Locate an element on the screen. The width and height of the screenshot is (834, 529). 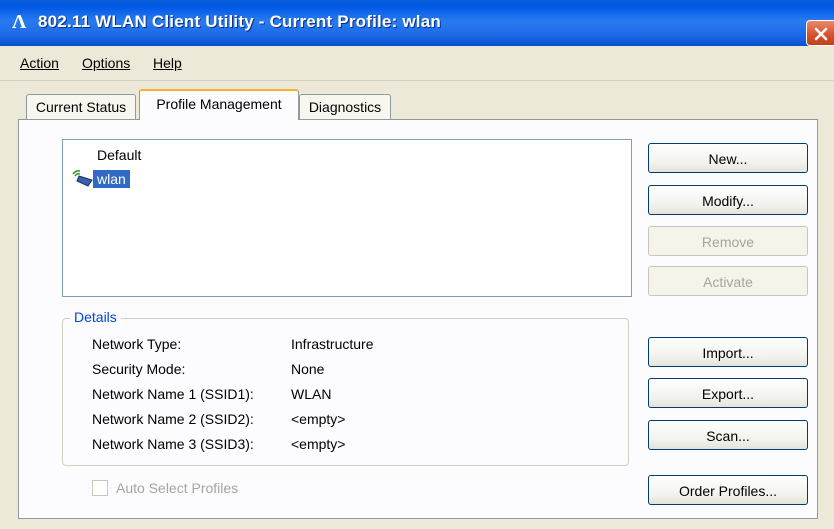
detail-label-security-mode: Security Mode: is located at coordinates (139, 369).